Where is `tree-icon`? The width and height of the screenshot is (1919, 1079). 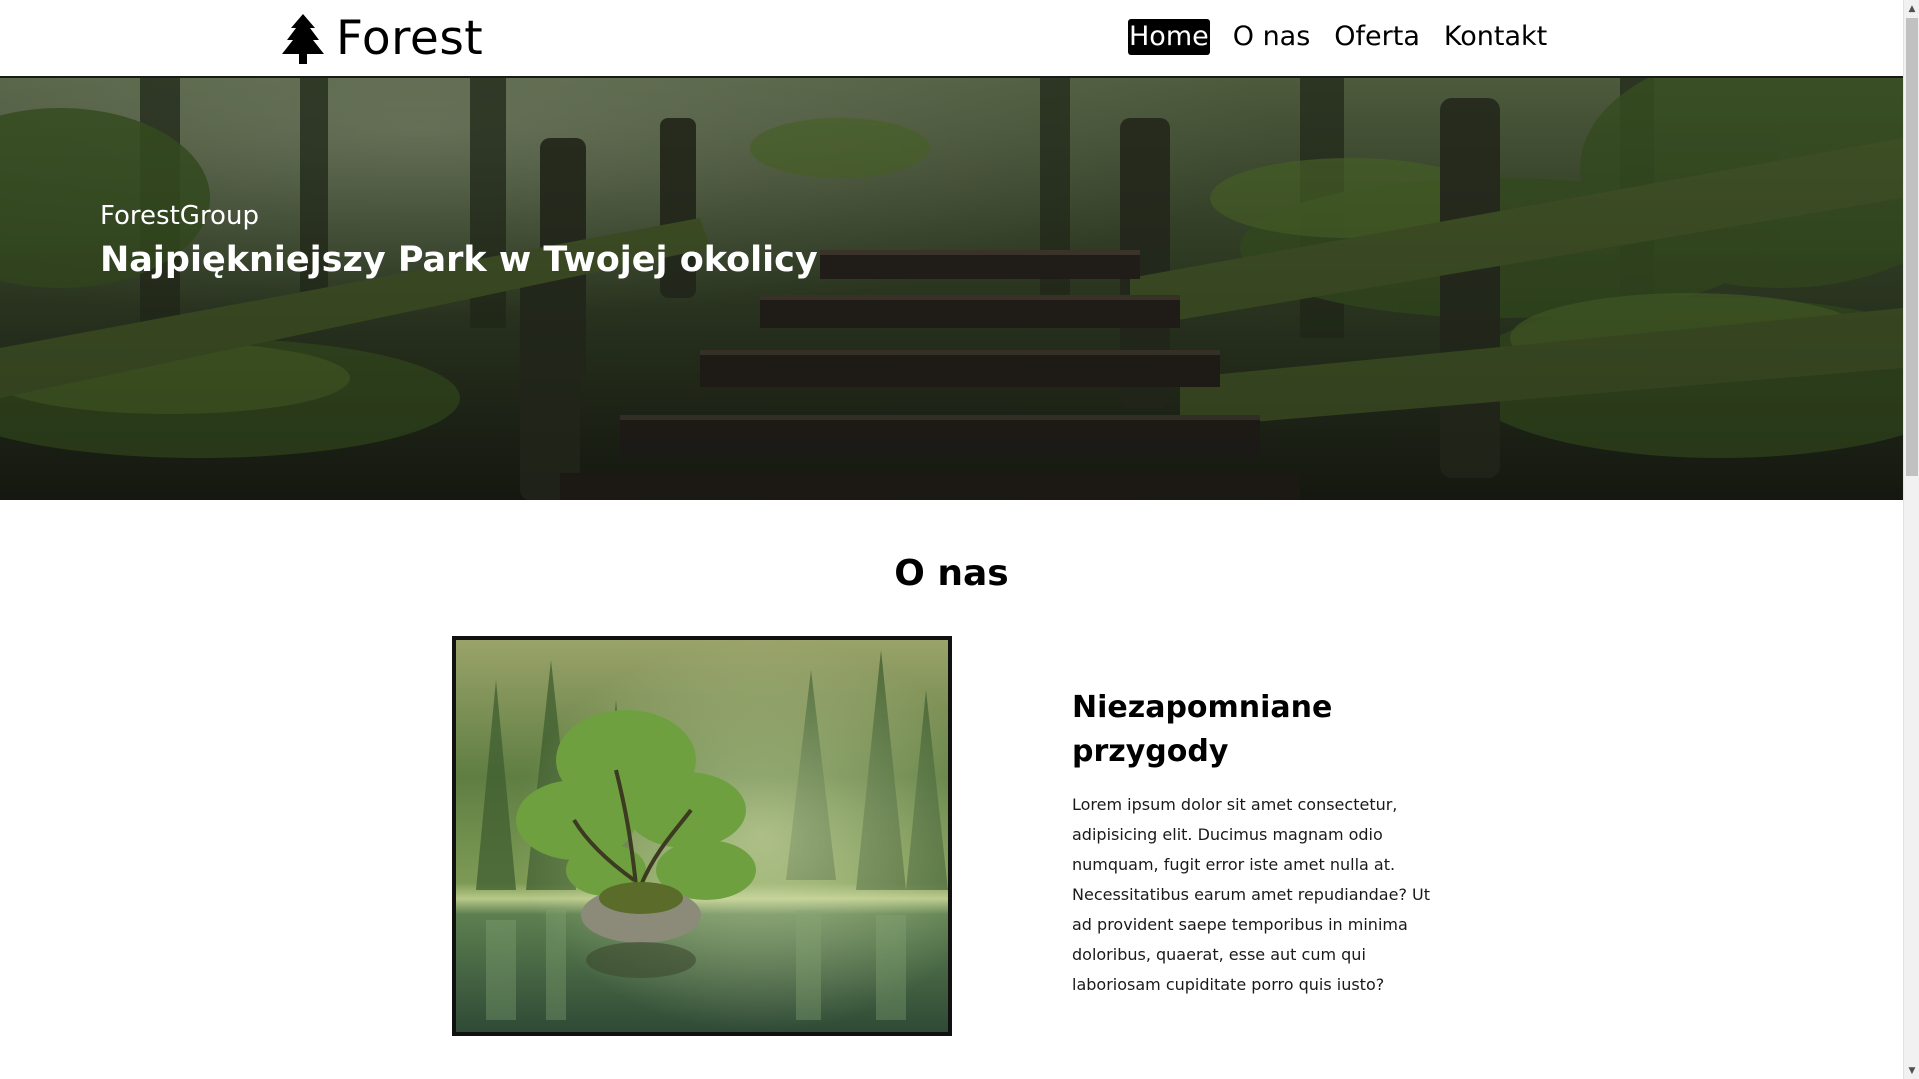
tree-icon is located at coordinates (303, 39).